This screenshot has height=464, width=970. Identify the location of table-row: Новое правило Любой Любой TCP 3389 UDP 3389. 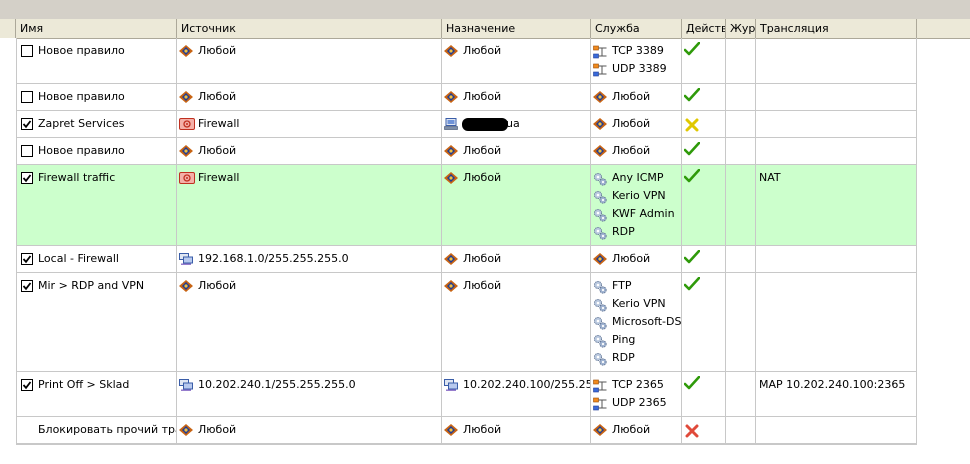
(466, 61).